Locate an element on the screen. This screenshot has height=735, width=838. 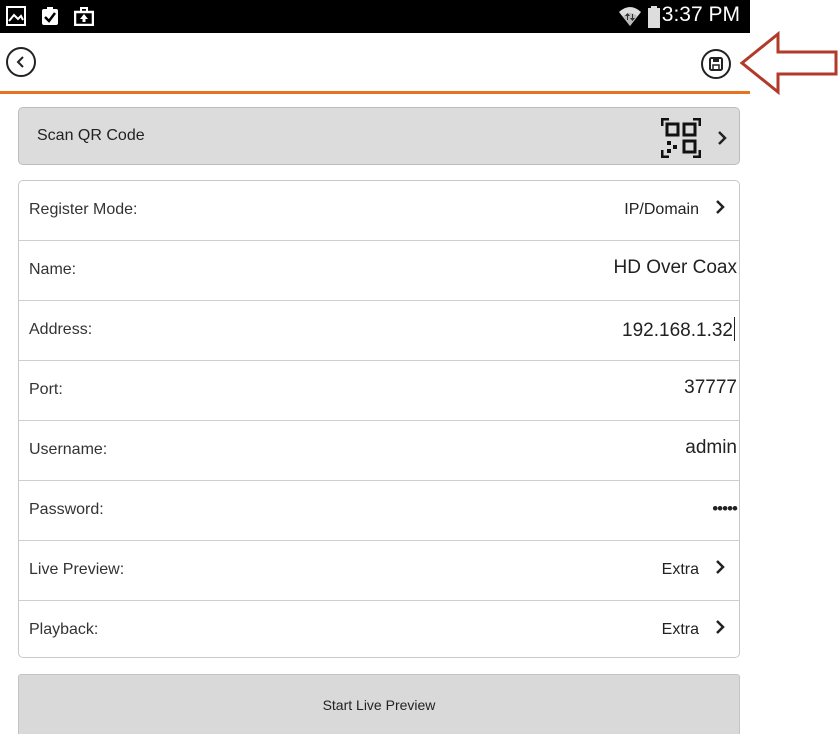
gallery-icon is located at coordinates (16, 16).